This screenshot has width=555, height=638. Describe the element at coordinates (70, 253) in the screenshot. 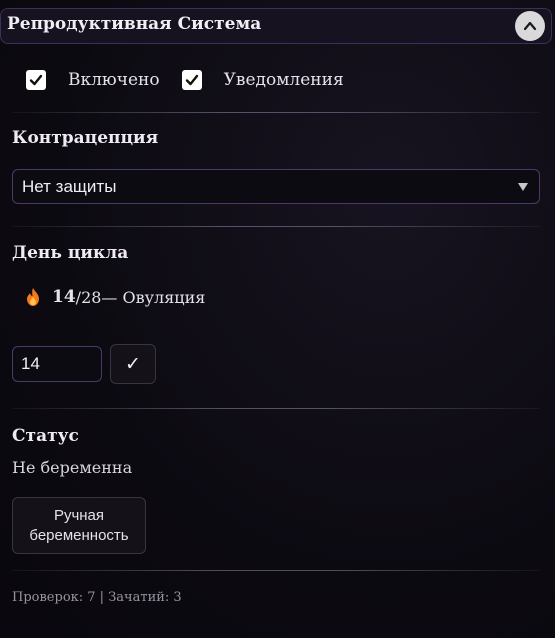

I see `cycle-title: День цикла` at that location.